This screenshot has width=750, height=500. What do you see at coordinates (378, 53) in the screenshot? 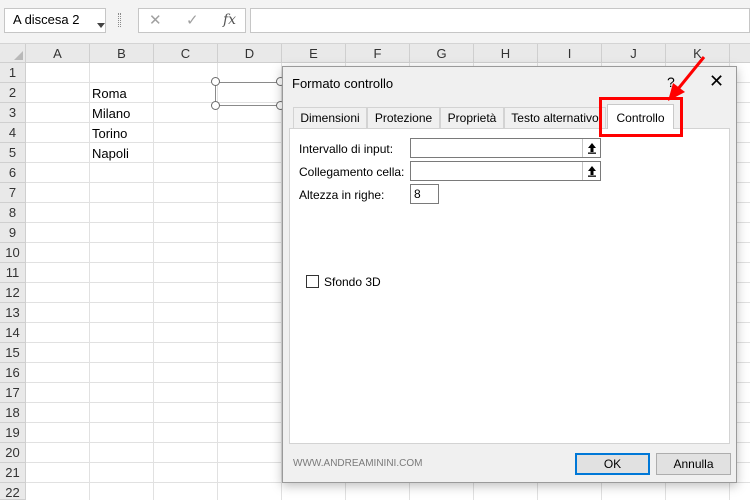
I see `column-header-f: F` at bounding box center [378, 53].